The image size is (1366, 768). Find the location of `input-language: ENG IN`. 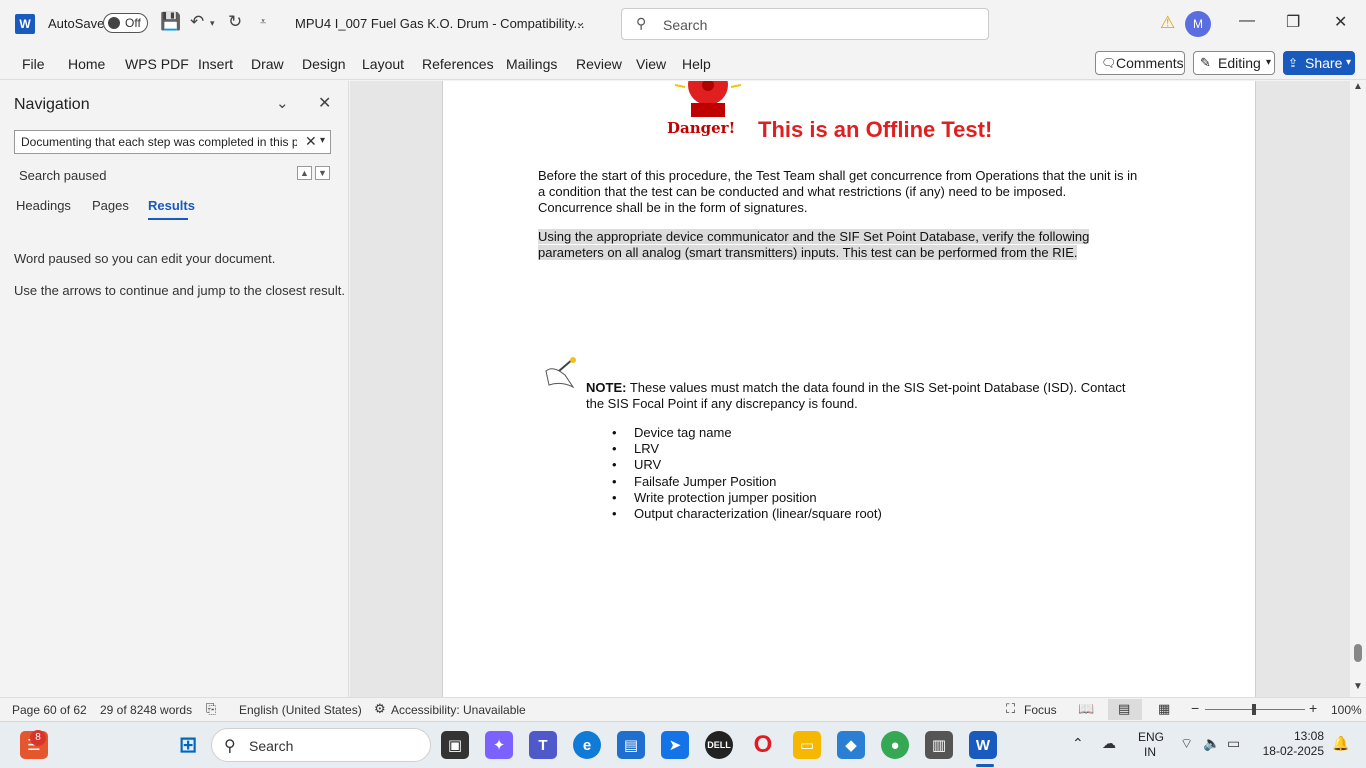

input-language: ENG IN is located at coordinates (1151, 745).